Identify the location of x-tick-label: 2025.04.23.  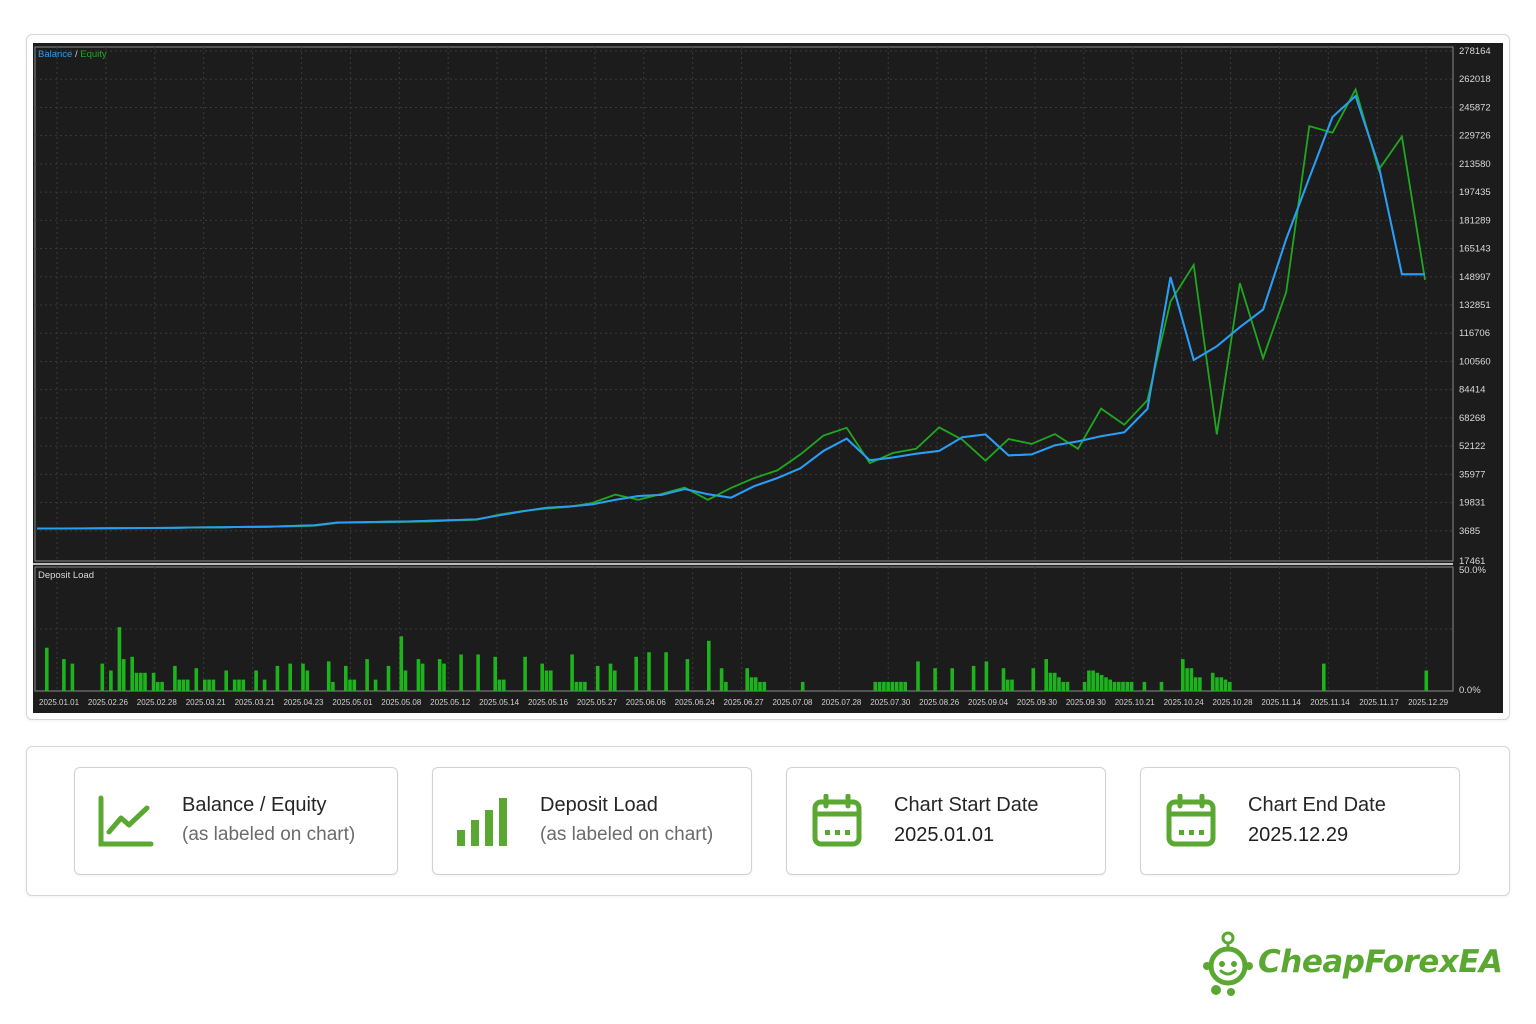
(303, 702).